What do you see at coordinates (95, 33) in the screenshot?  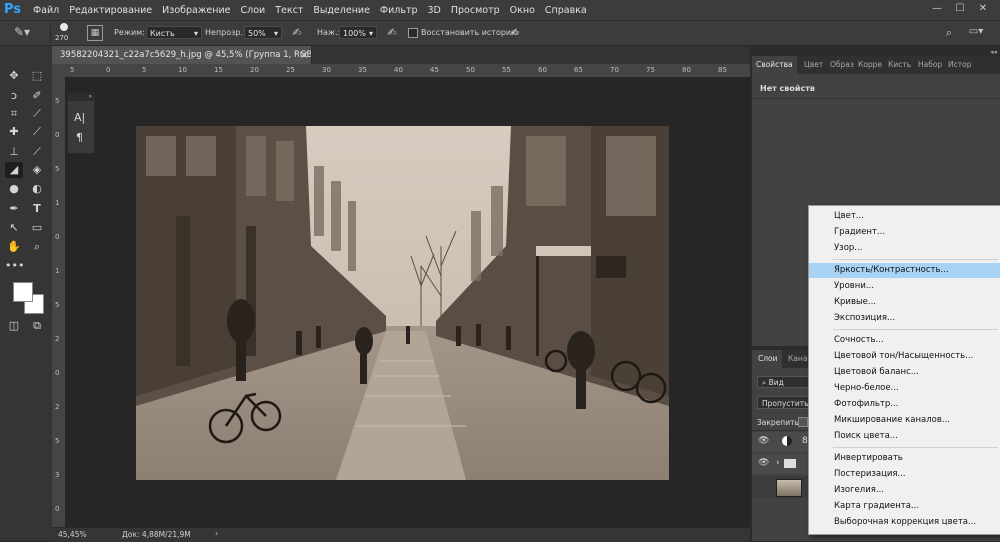 I see `brush-panel-icon: ▦` at bounding box center [95, 33].